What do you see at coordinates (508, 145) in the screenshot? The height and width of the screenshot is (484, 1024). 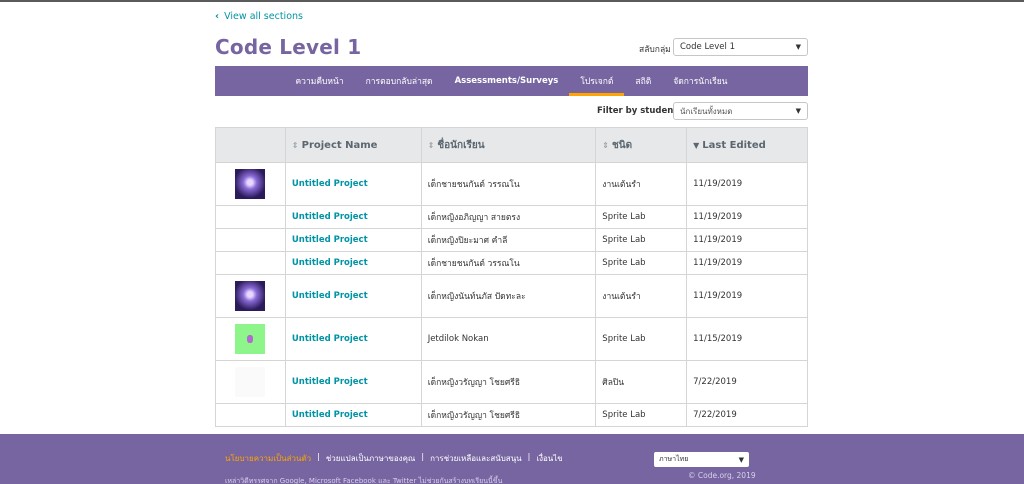 I see `student-column-header: ⇕ ชื่อนักเรียน` at bounding box center [508, 145].